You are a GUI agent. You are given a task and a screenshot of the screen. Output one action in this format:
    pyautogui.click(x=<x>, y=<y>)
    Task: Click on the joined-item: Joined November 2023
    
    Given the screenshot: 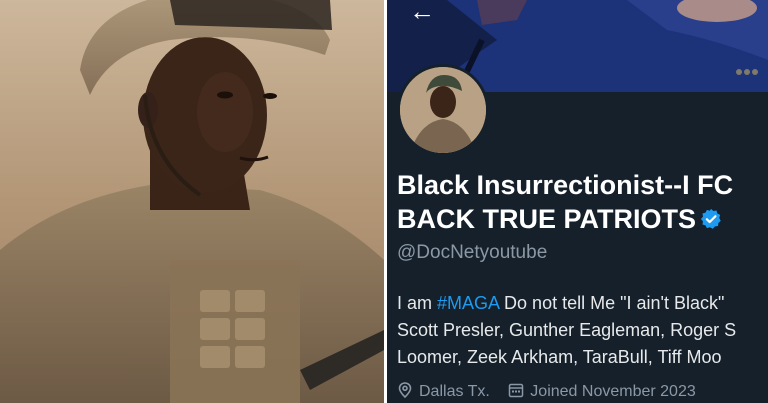 What is the action you would take?
    pyautogui.click(x=602, y=391)
    